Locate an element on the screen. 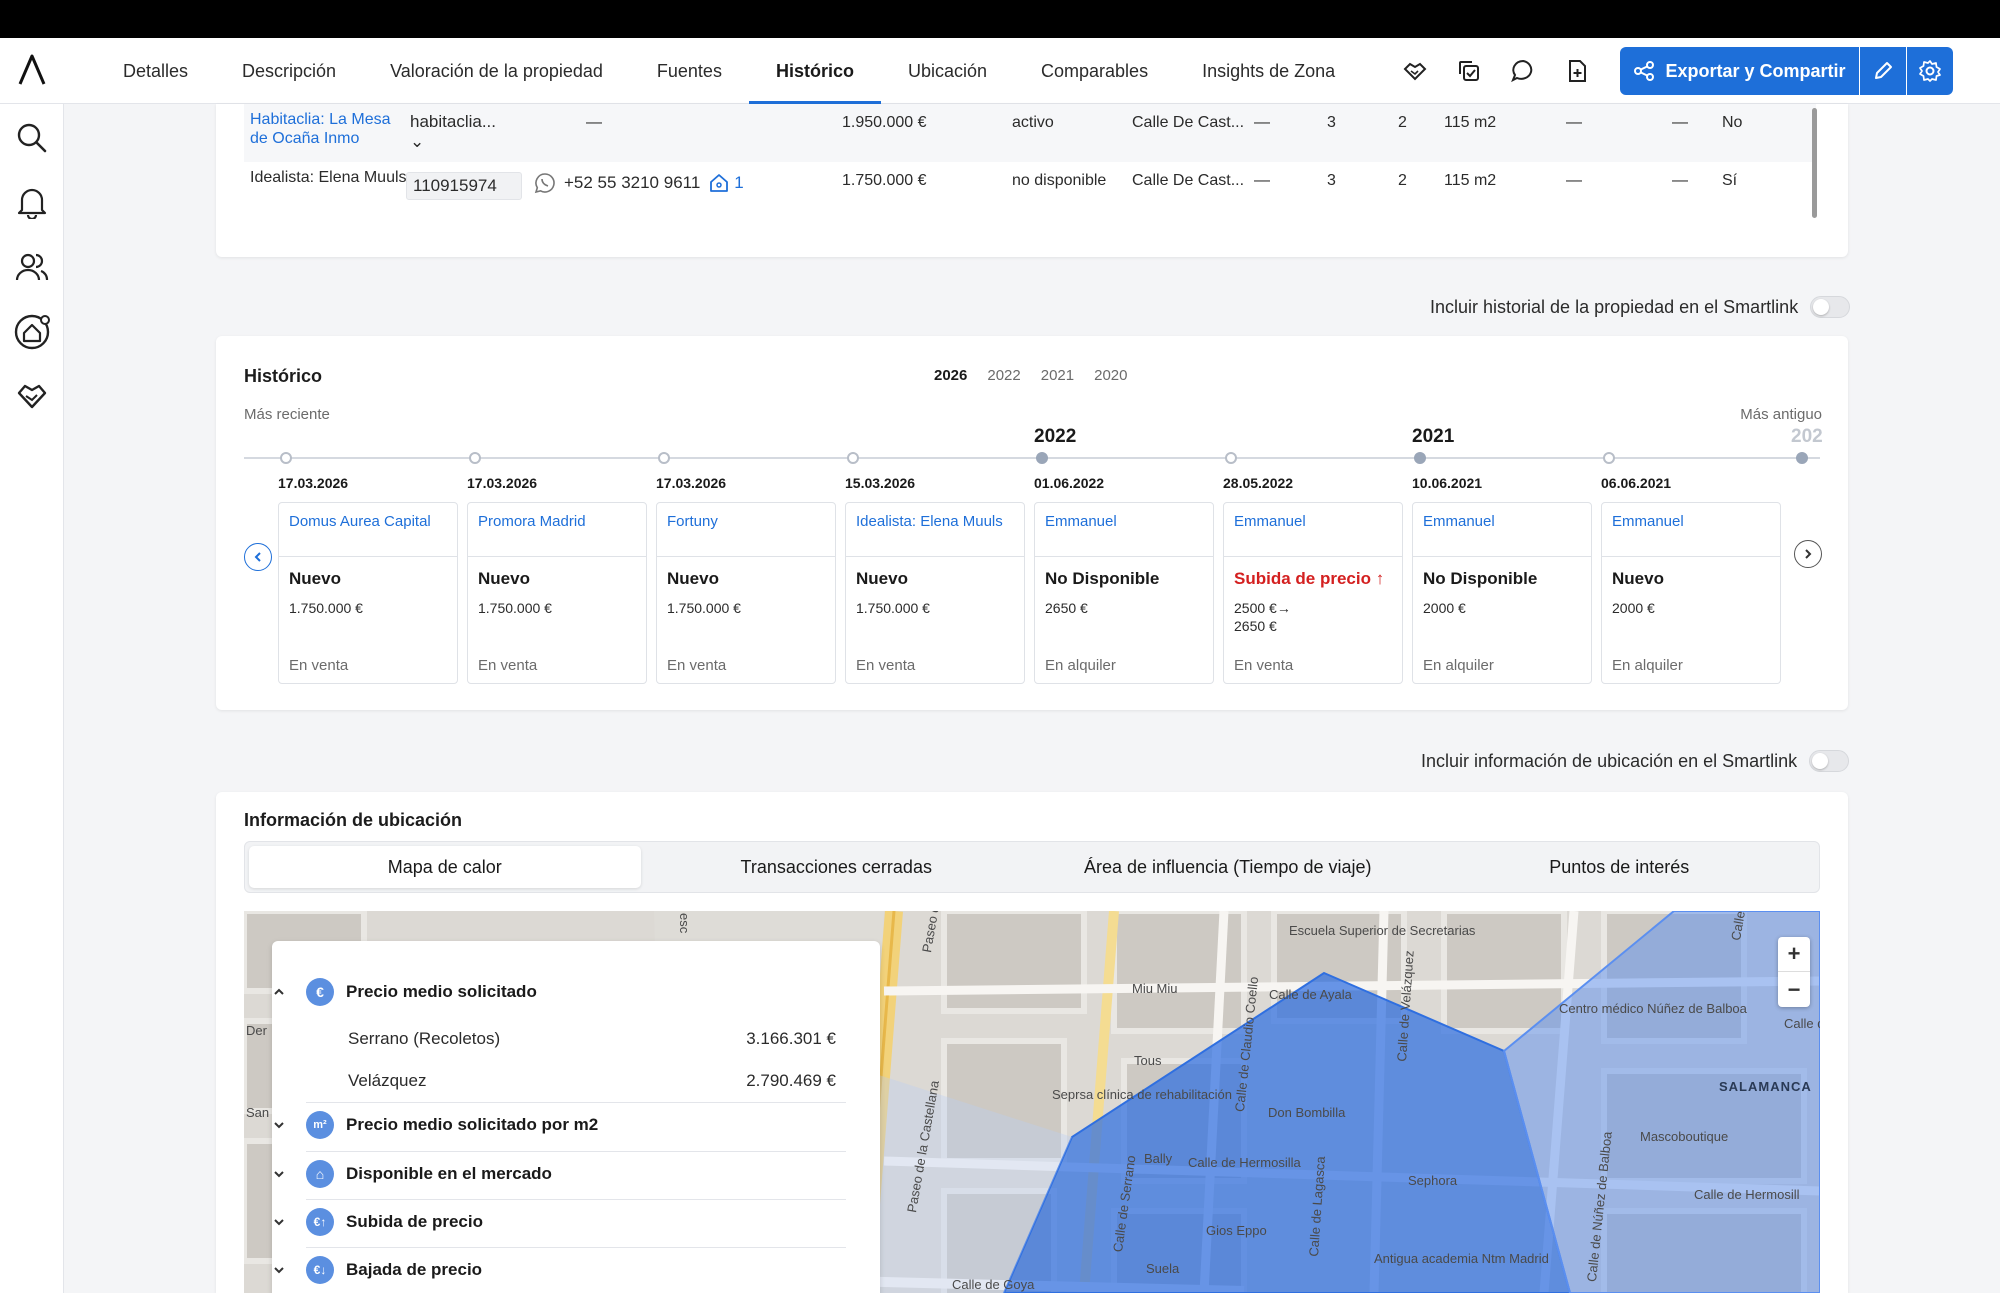 This screenshot has width=2000, height=1293. tab-comparables: Comparables is located at coordinates (1094, 71).